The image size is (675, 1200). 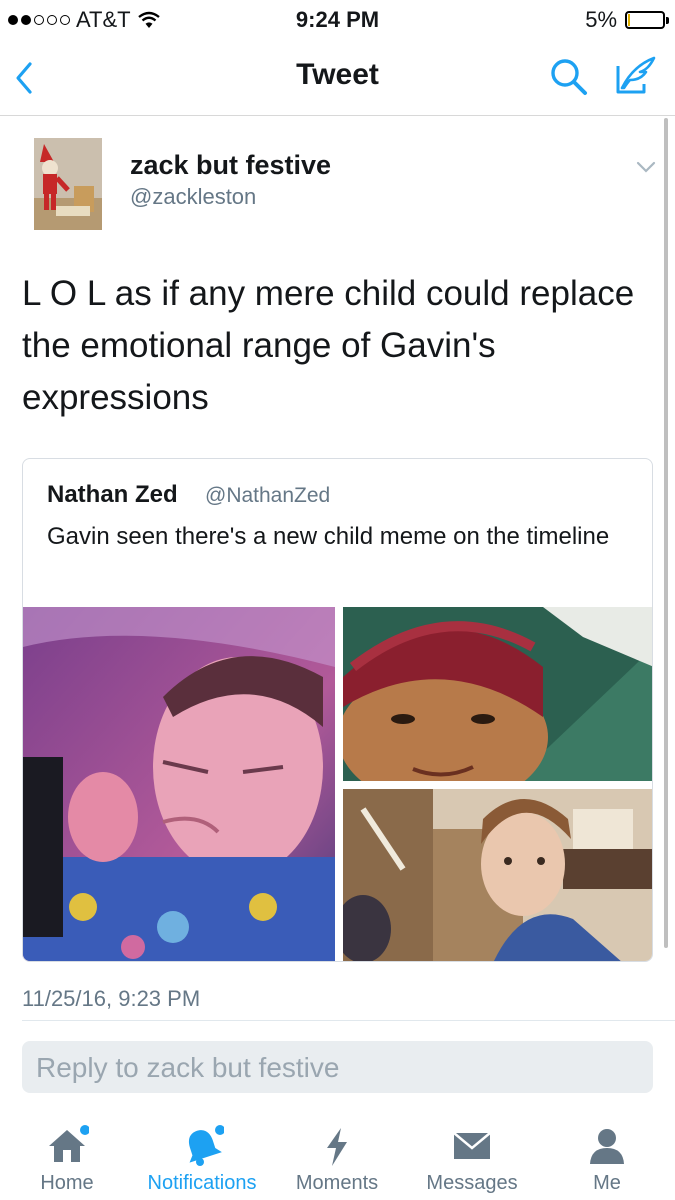 I want to click on tab-me: Me, so click(x=607, y=1155).